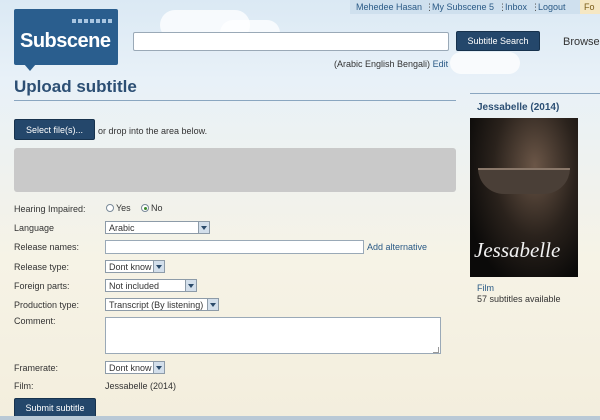  I want to click on subtitle-search-button: Subtitle Search, so click(498, 41).